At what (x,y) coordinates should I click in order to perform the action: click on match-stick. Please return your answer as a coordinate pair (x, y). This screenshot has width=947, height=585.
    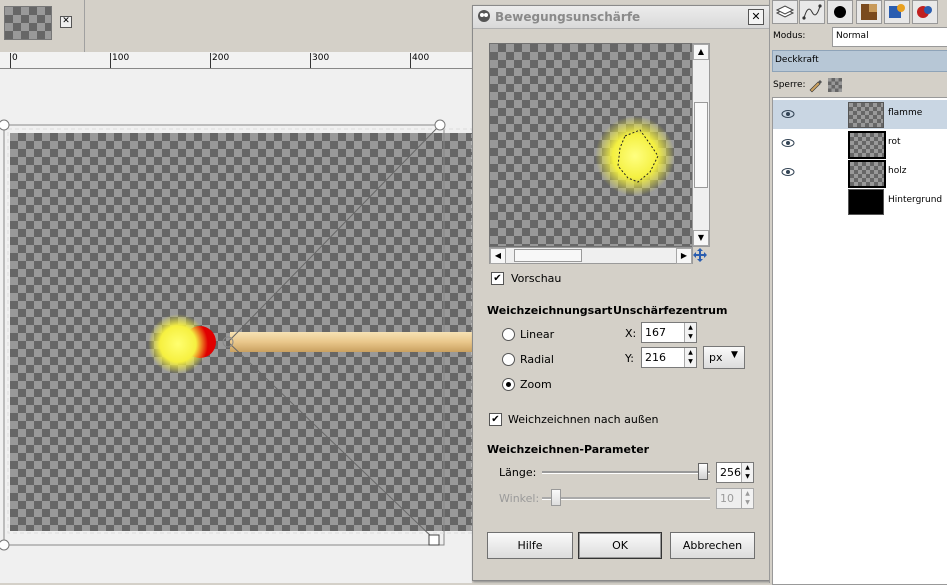
    Looking at the image, I should click on (351, 342).